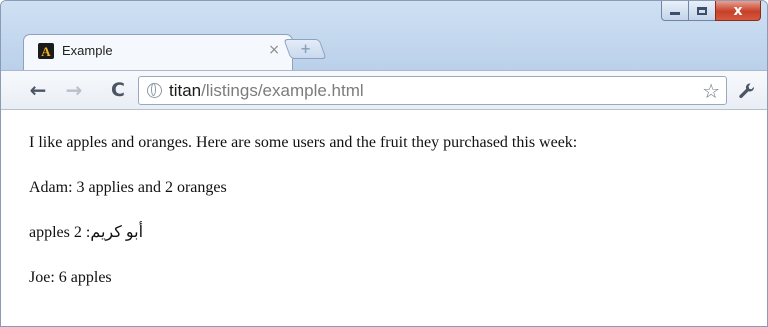 The width and height of the screenshot is (768, 327). I want to click on maximize-icon, so click(702, 10).